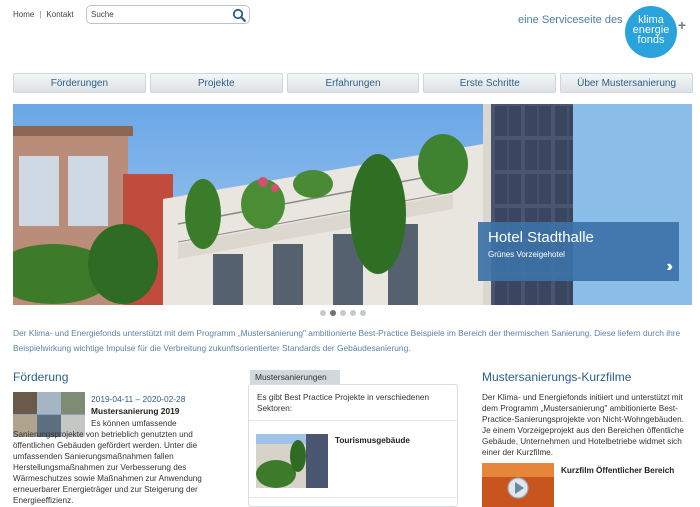 The width and height of the screenshot is (700, 507). What do you see at coordinates (135, 411) in the screenshot?
I see `foerderung-title: Mustersanierung 2019` at bounding box center [135, 411].